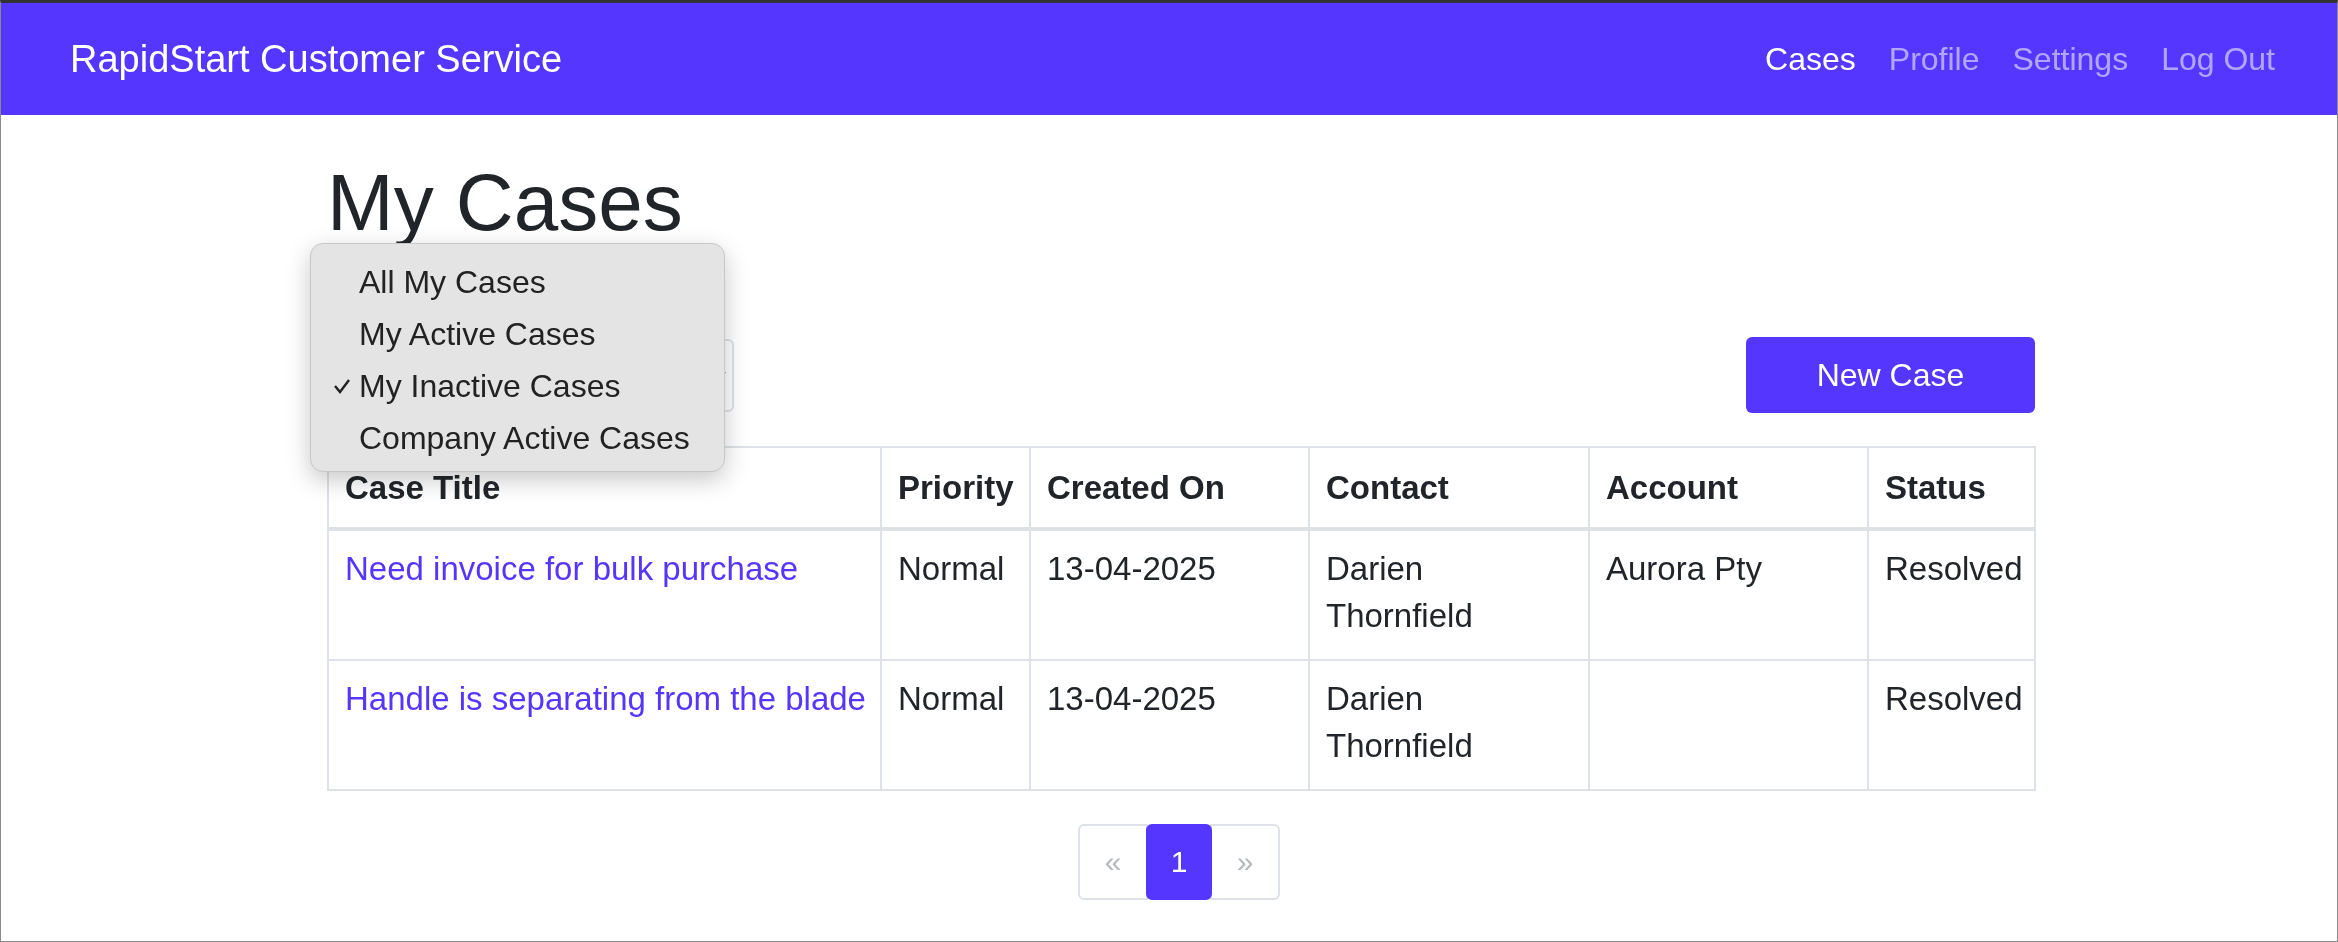  I want to click on column-header: Contact, so click(1449, 488).